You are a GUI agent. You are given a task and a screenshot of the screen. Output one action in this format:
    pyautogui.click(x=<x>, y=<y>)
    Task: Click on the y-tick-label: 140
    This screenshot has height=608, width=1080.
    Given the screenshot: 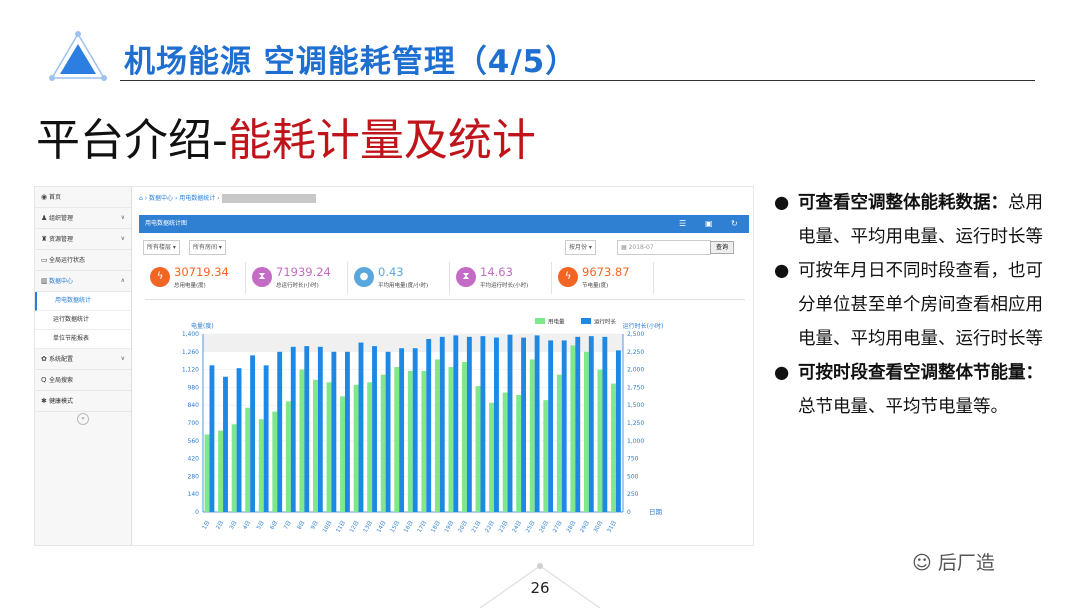 What is the action you would take?
    pyautogui.click(x=194, y=494)
    